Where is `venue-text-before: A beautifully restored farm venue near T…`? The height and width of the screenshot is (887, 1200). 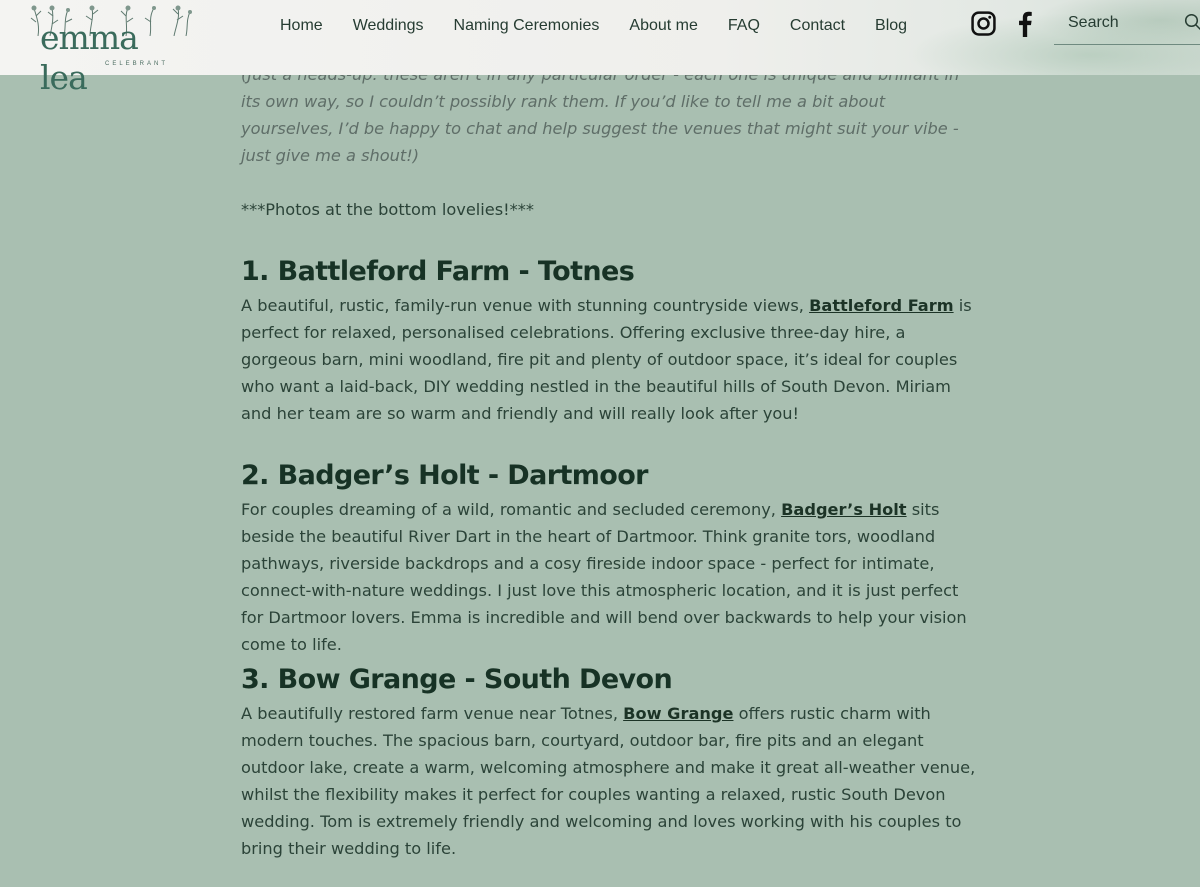 venue-text-before: A beautifully restored farm venue near T… is located at coordinates (432, 713).